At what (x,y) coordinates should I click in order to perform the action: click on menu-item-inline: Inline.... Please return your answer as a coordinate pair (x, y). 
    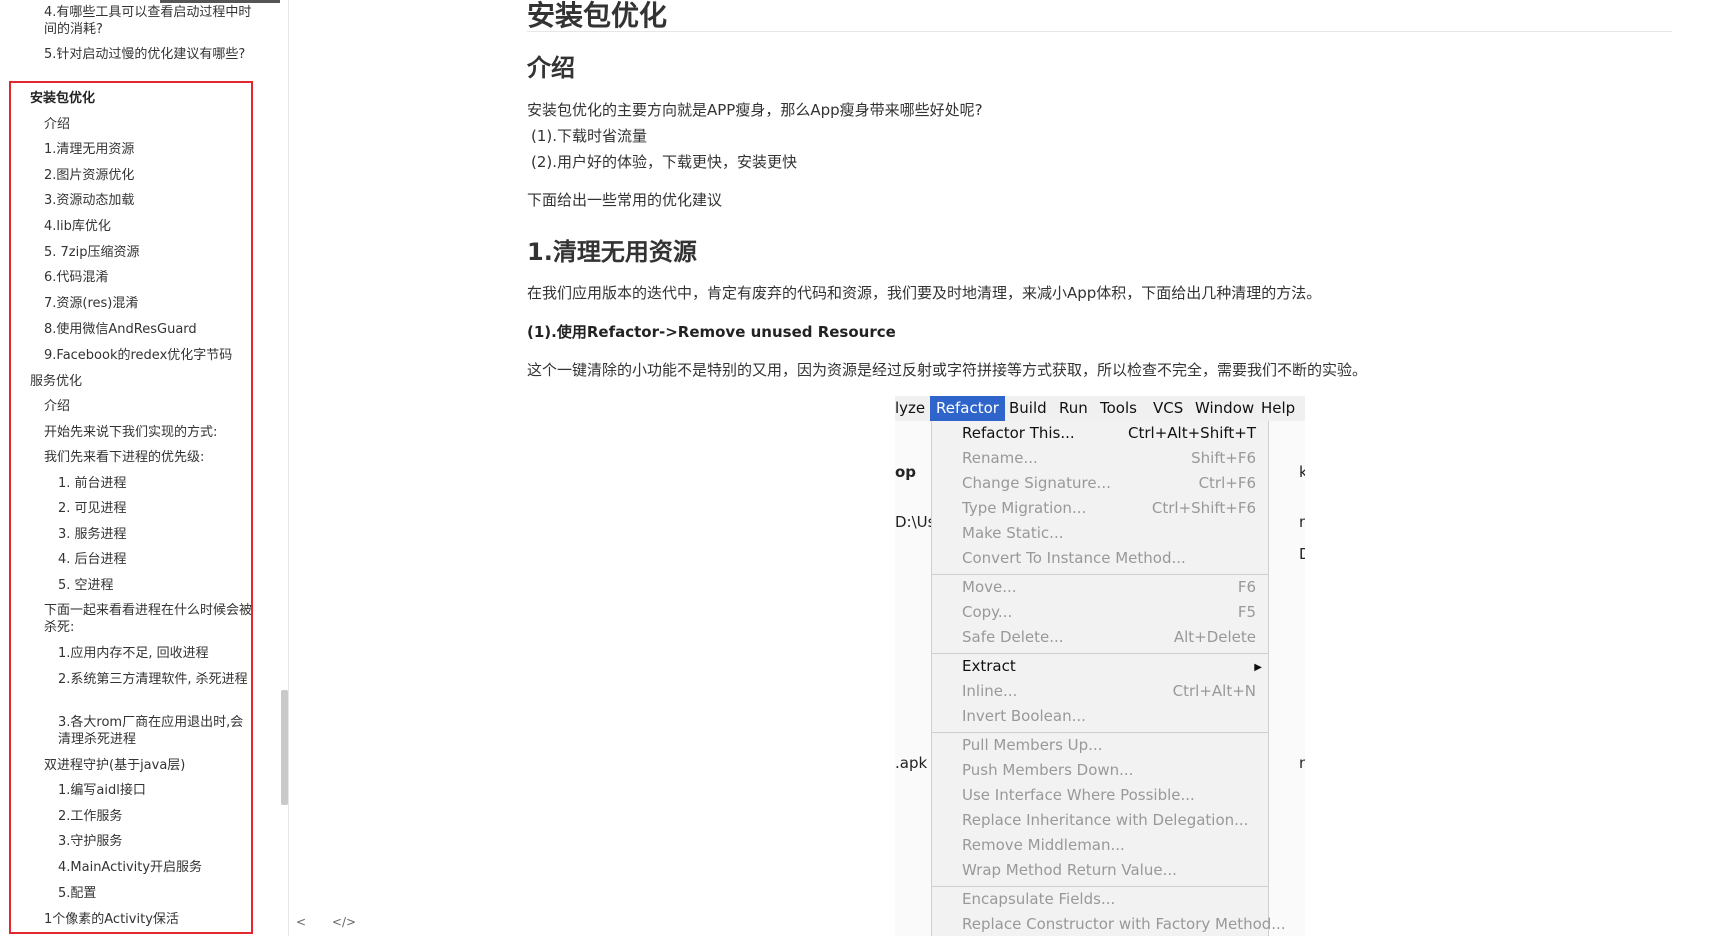
    Looking at the image, I should click on (989, 691).